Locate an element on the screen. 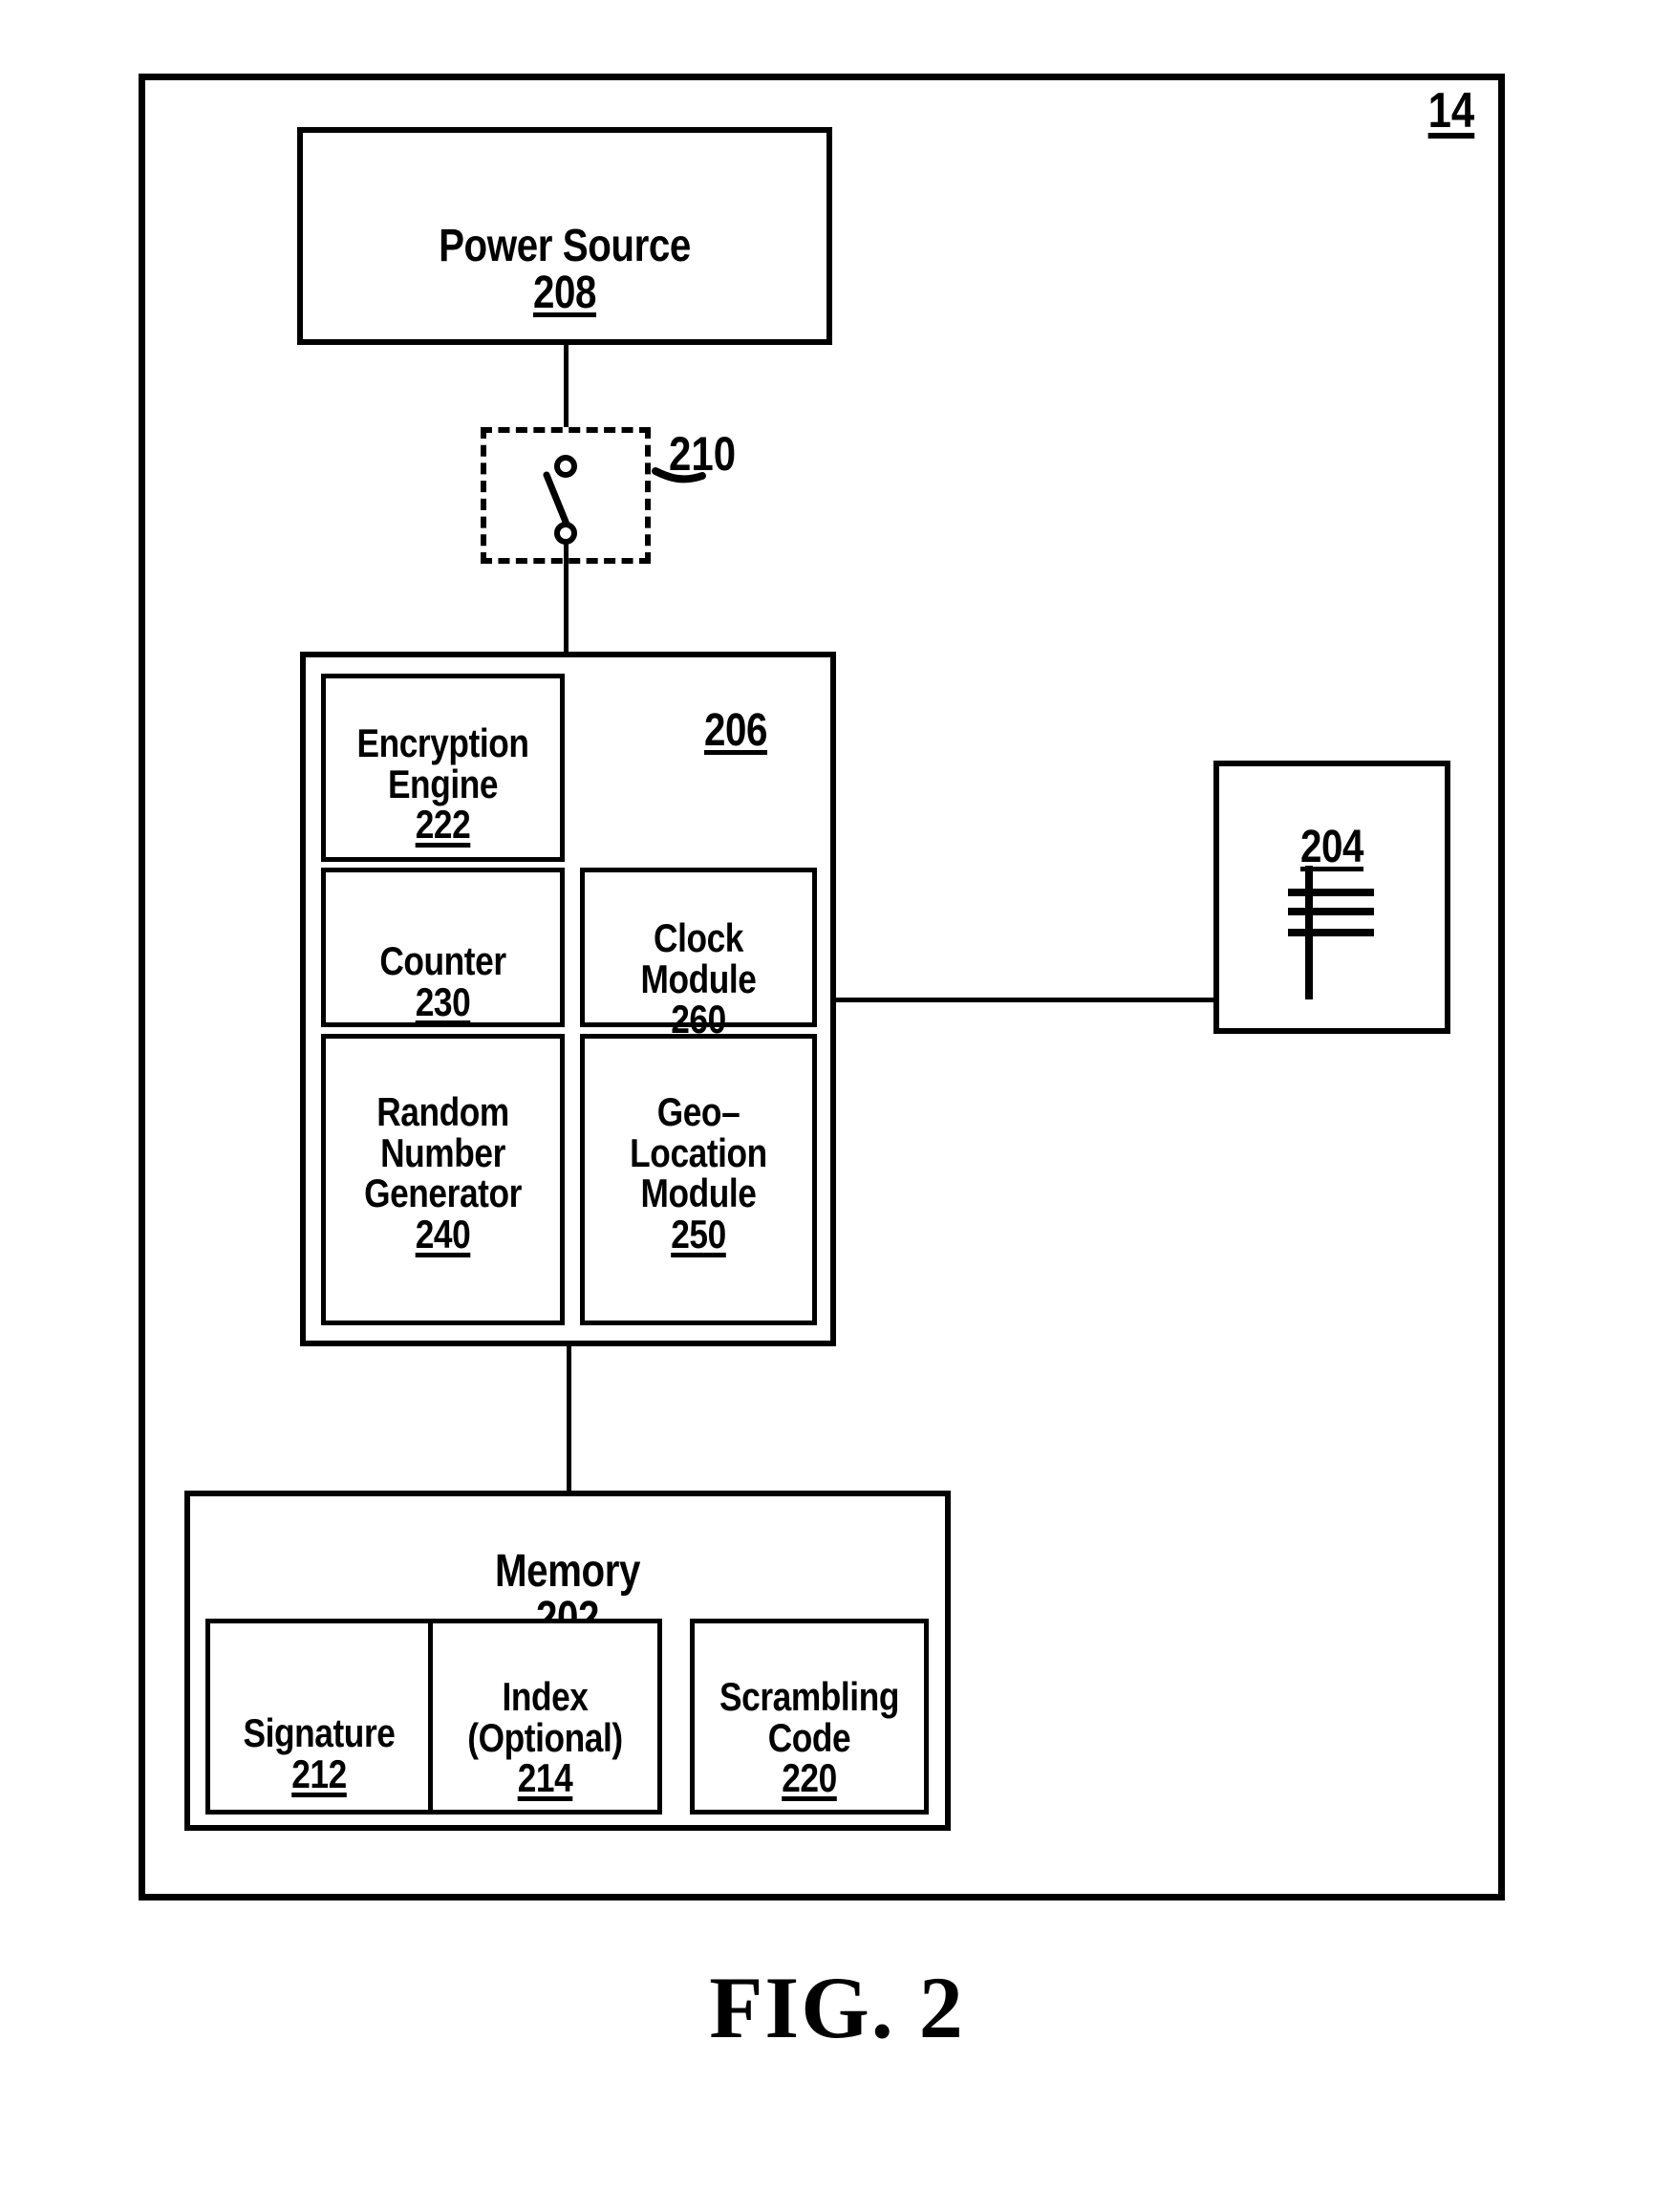 The image size is (1674, 2212). reference-numeral-14: 14 is located at coordinates (1451, 111).